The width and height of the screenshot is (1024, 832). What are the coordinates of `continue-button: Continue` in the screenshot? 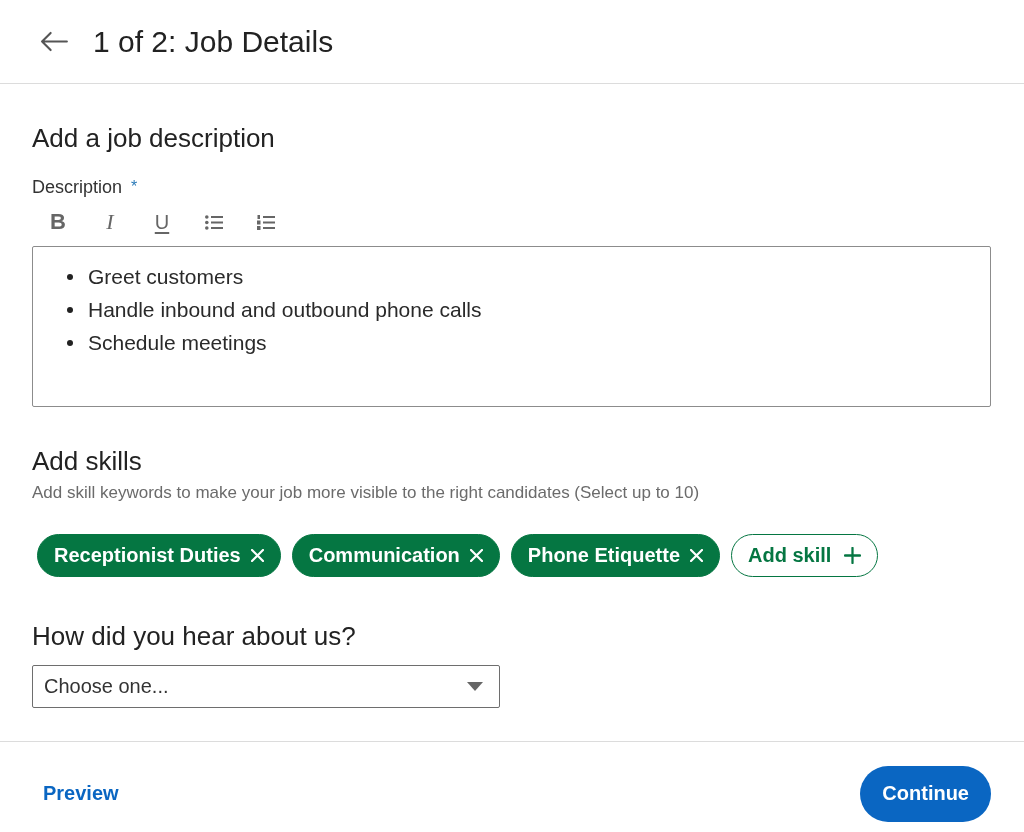 It's located at (925, 793).